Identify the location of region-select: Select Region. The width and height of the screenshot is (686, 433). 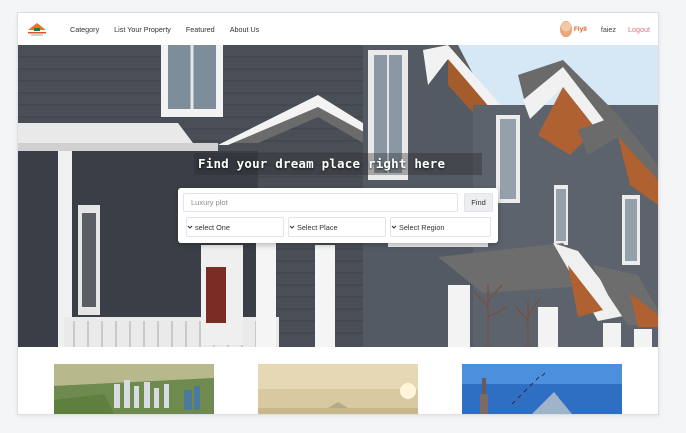
(440, 227).